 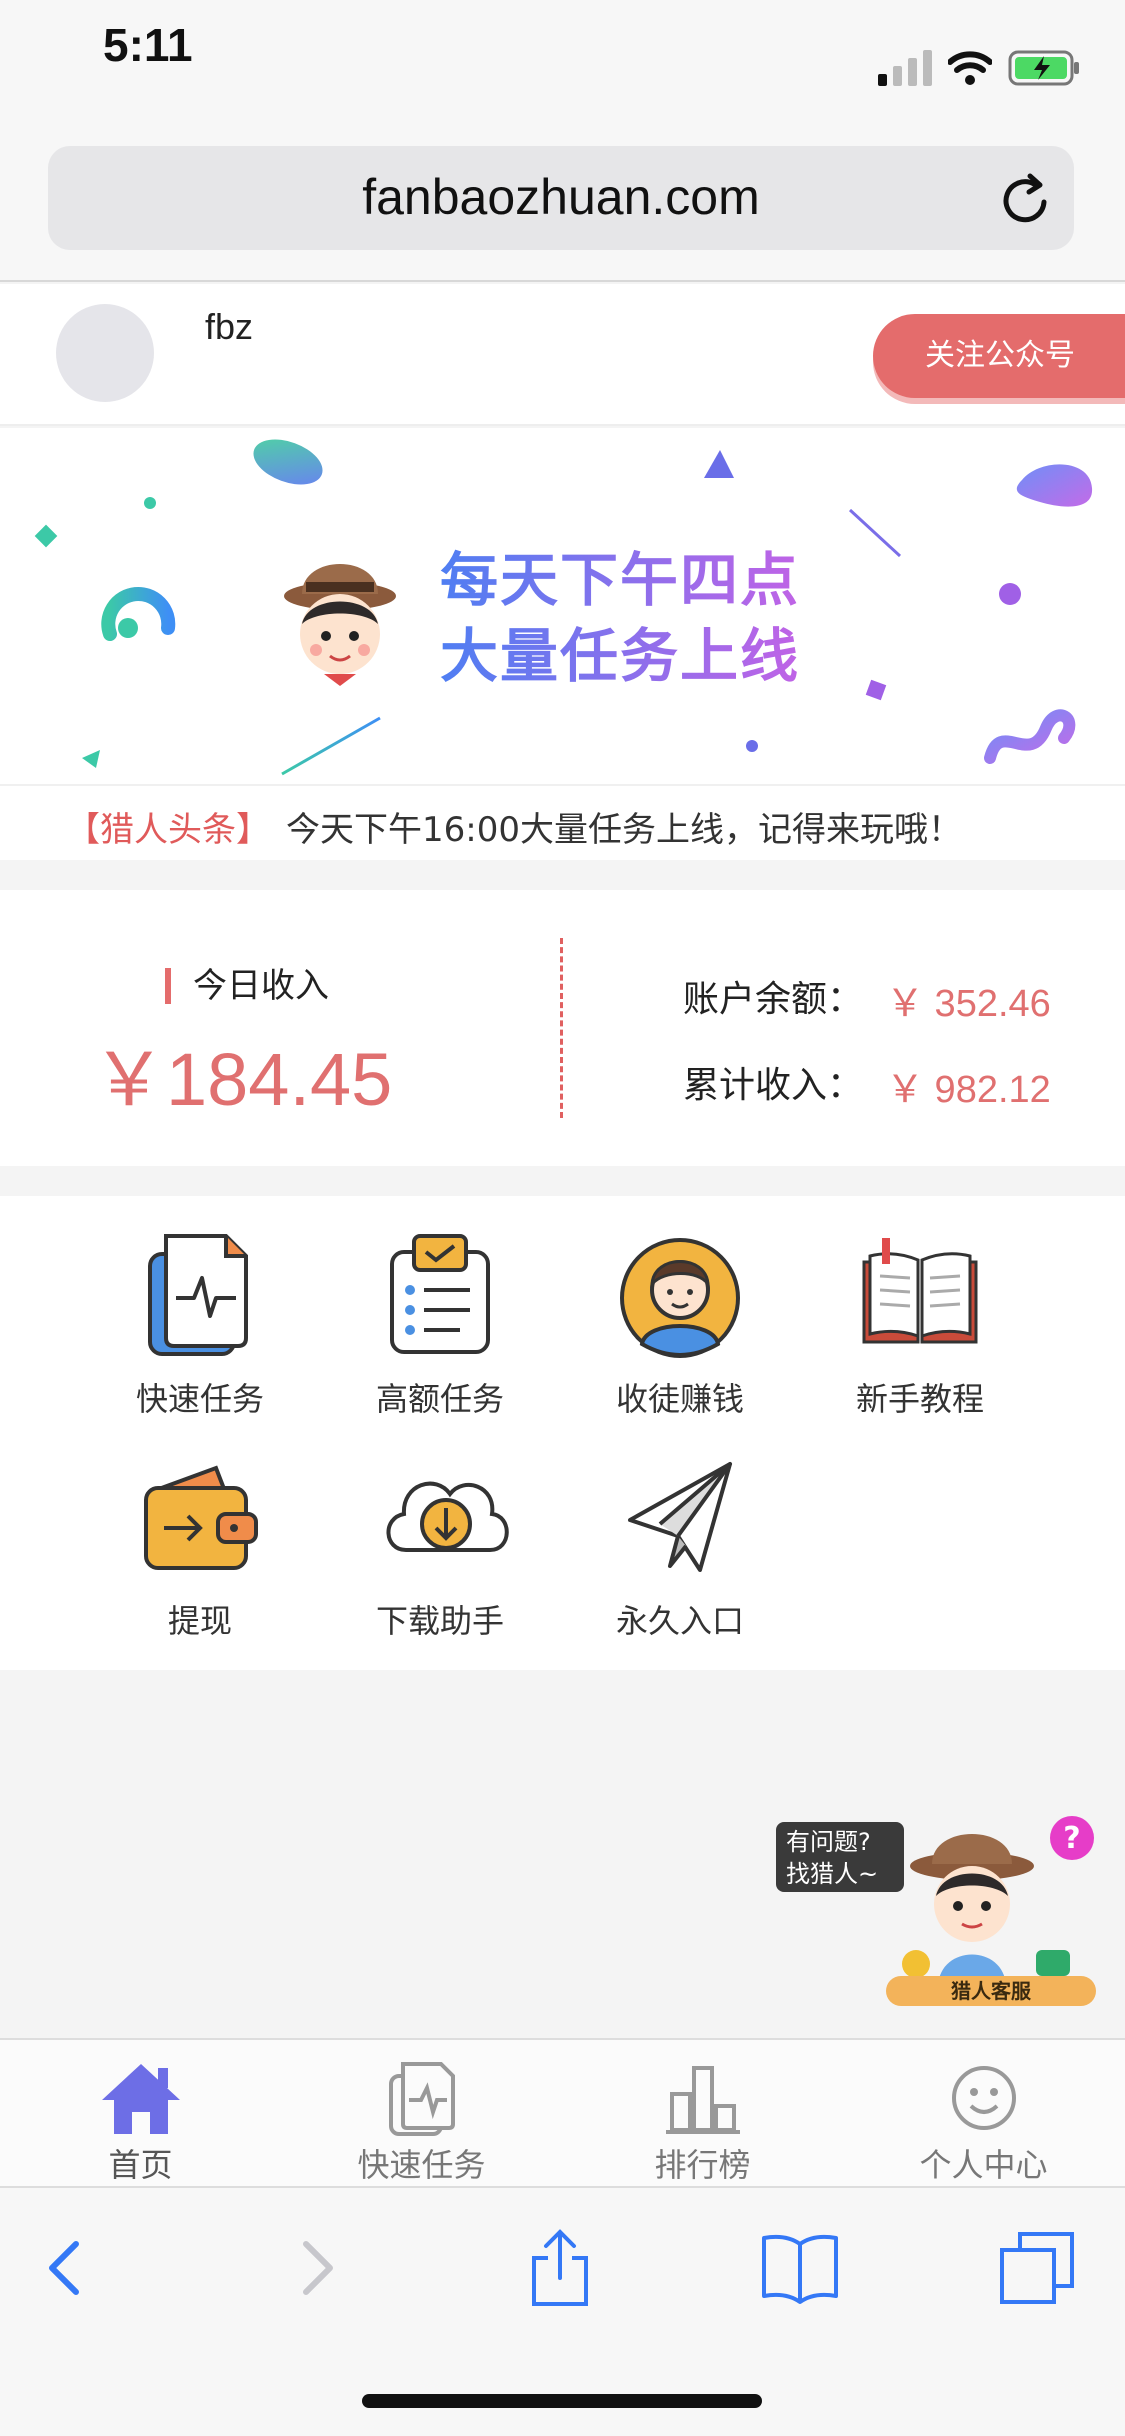 I want to click on banner-line-1: 每天下午四点, so click(x=620, y=580).